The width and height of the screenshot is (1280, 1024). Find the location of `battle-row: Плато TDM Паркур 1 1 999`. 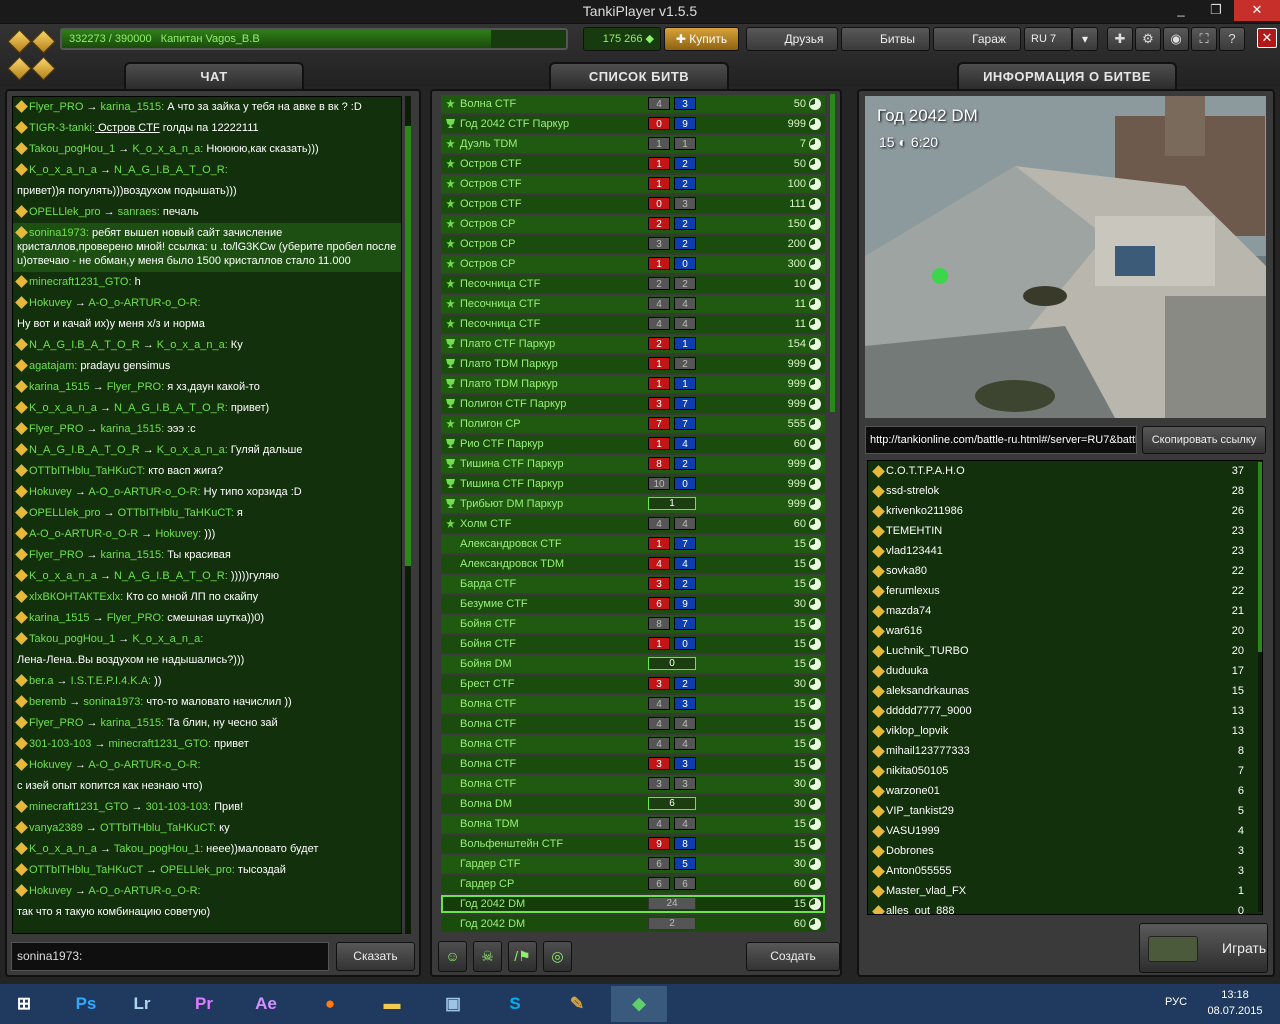

battle-row: Плато TDM Паркур 1 1 999 is located at coordinates (633, 384).